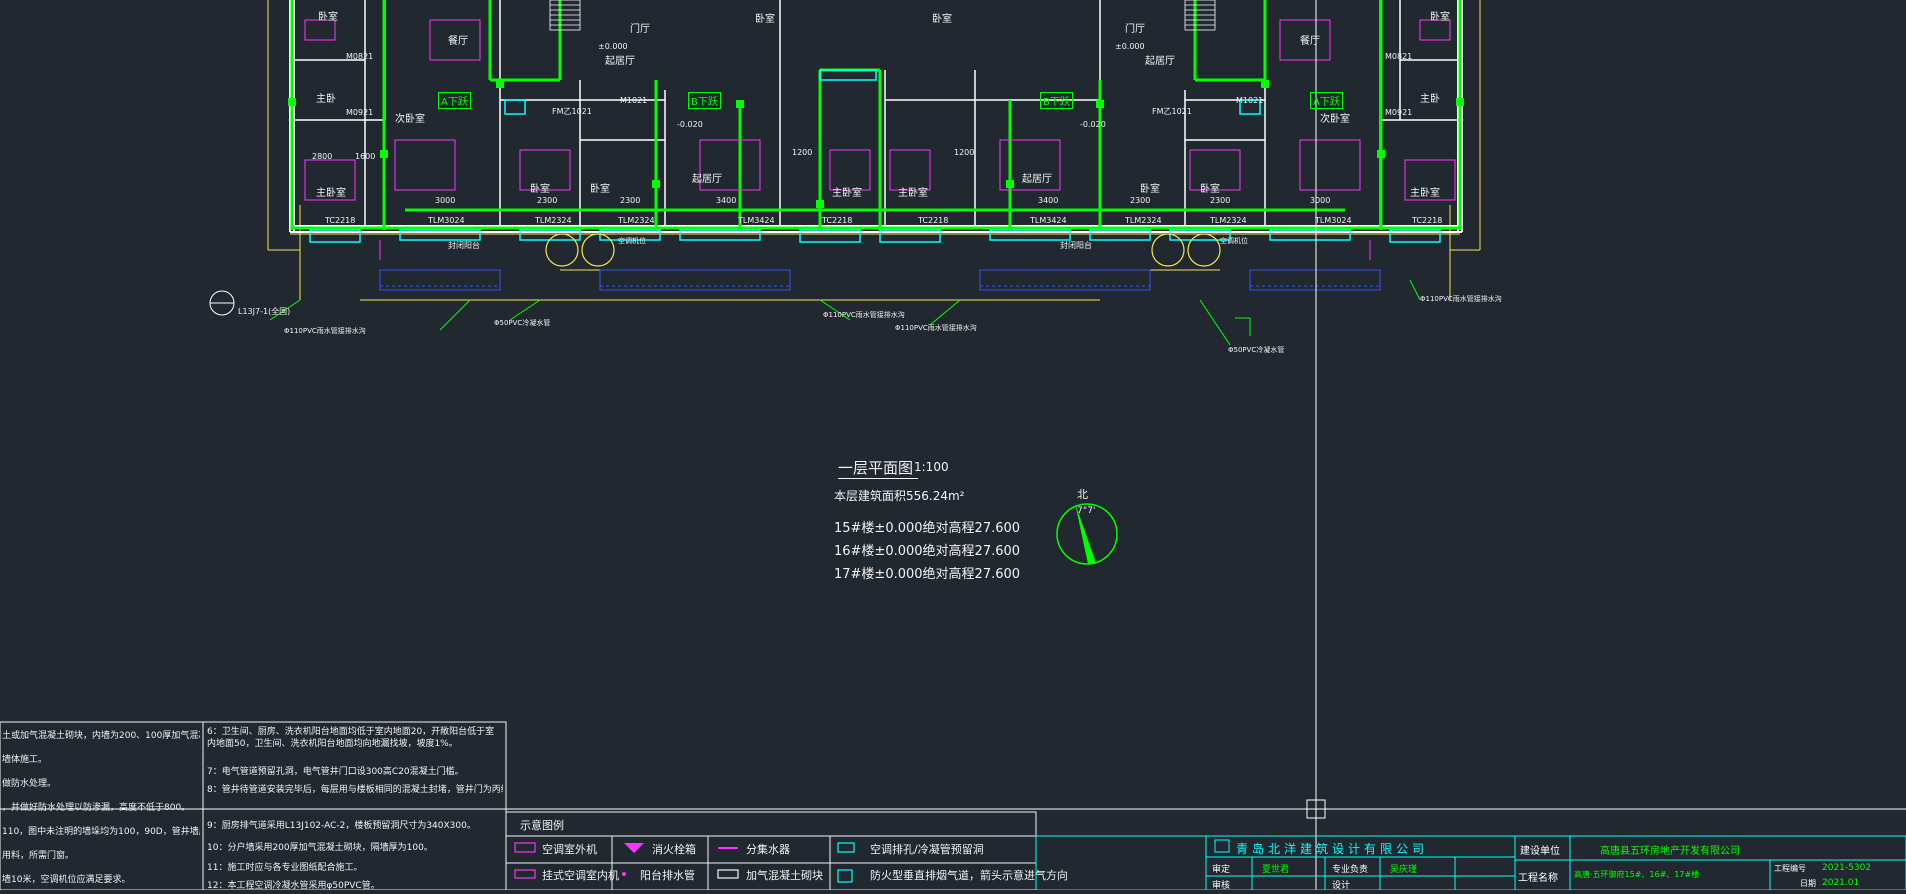  I want to click on room-label: 门厅, so click(1135, 29).